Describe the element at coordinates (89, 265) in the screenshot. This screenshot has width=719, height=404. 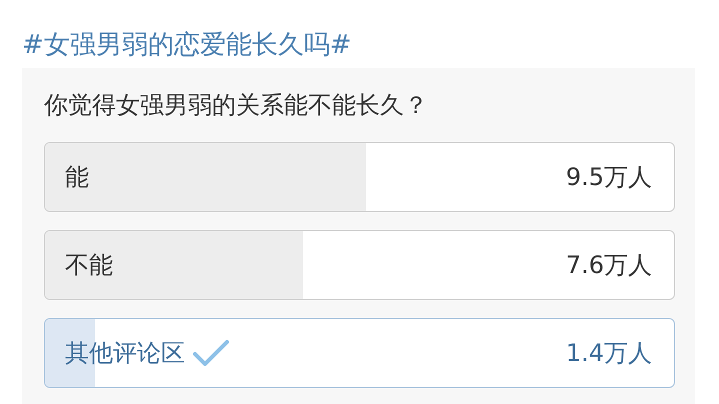
I see `option-label: 不能` at that location.